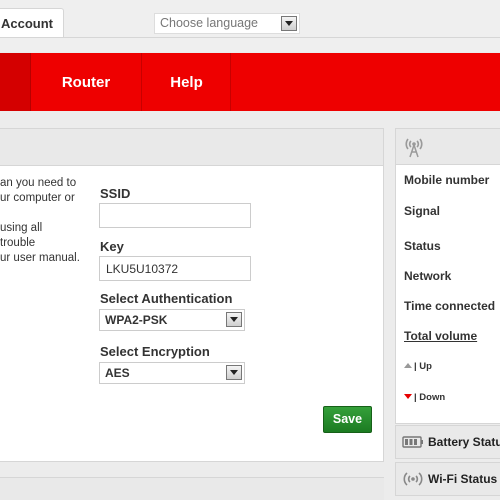 The width and height of the screenshot is (500, 500). I want to click on wifi-status-label: Wi-Fi Status, so click(463, 479).